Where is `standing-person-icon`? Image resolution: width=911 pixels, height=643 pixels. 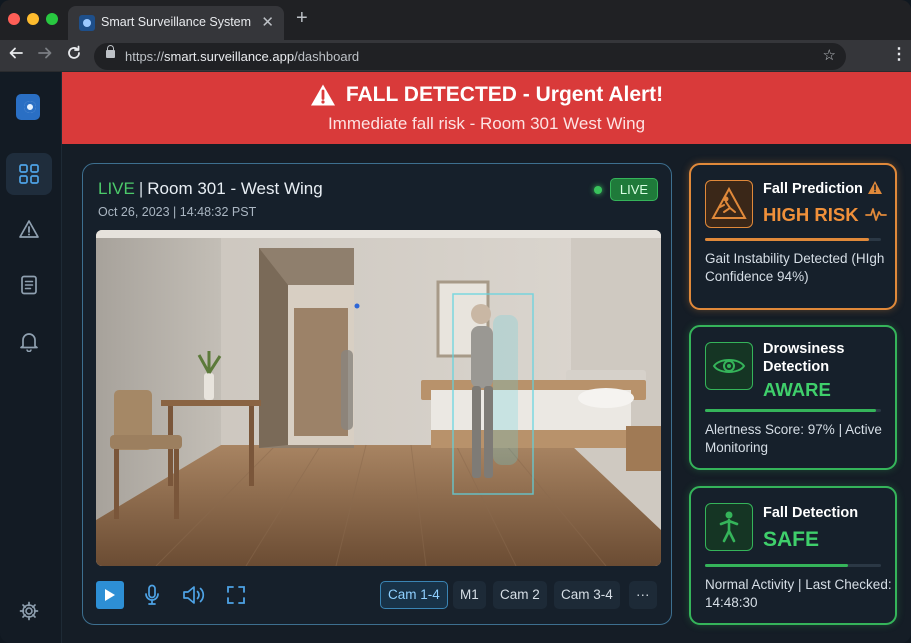
standing-person-icon is located at coordinates (729, 527).